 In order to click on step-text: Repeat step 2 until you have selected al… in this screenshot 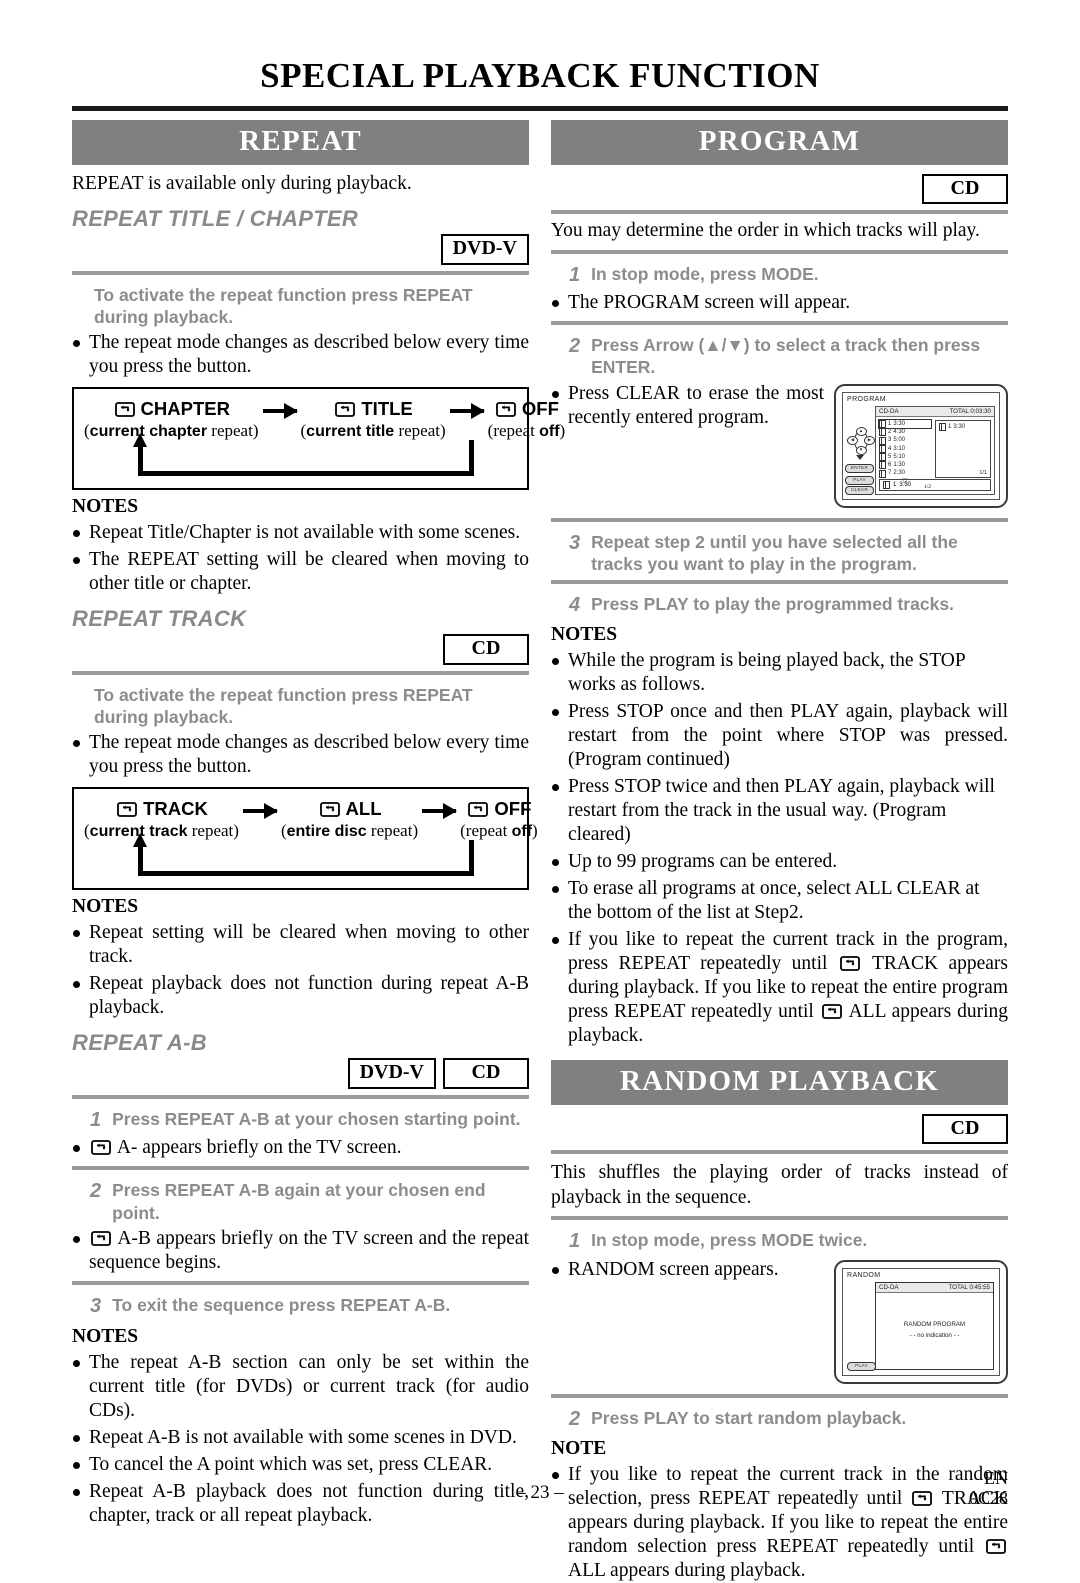, I will do `click(774, 553)`.